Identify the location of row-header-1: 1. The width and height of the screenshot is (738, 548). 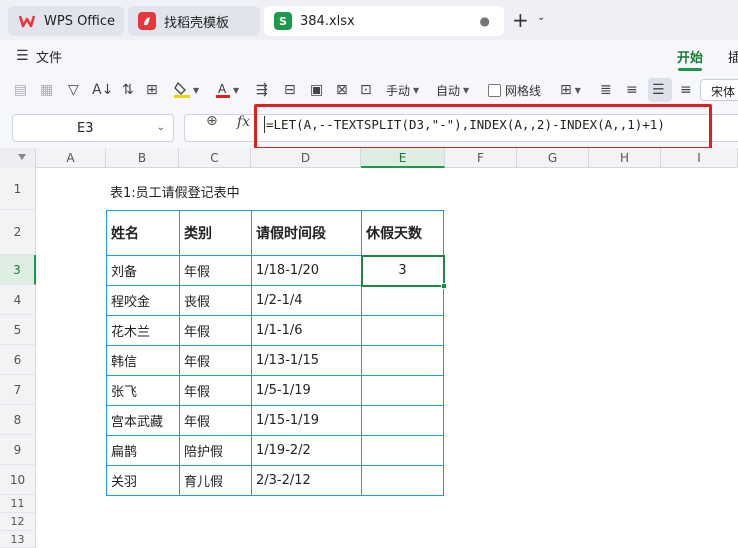
(18, 189).